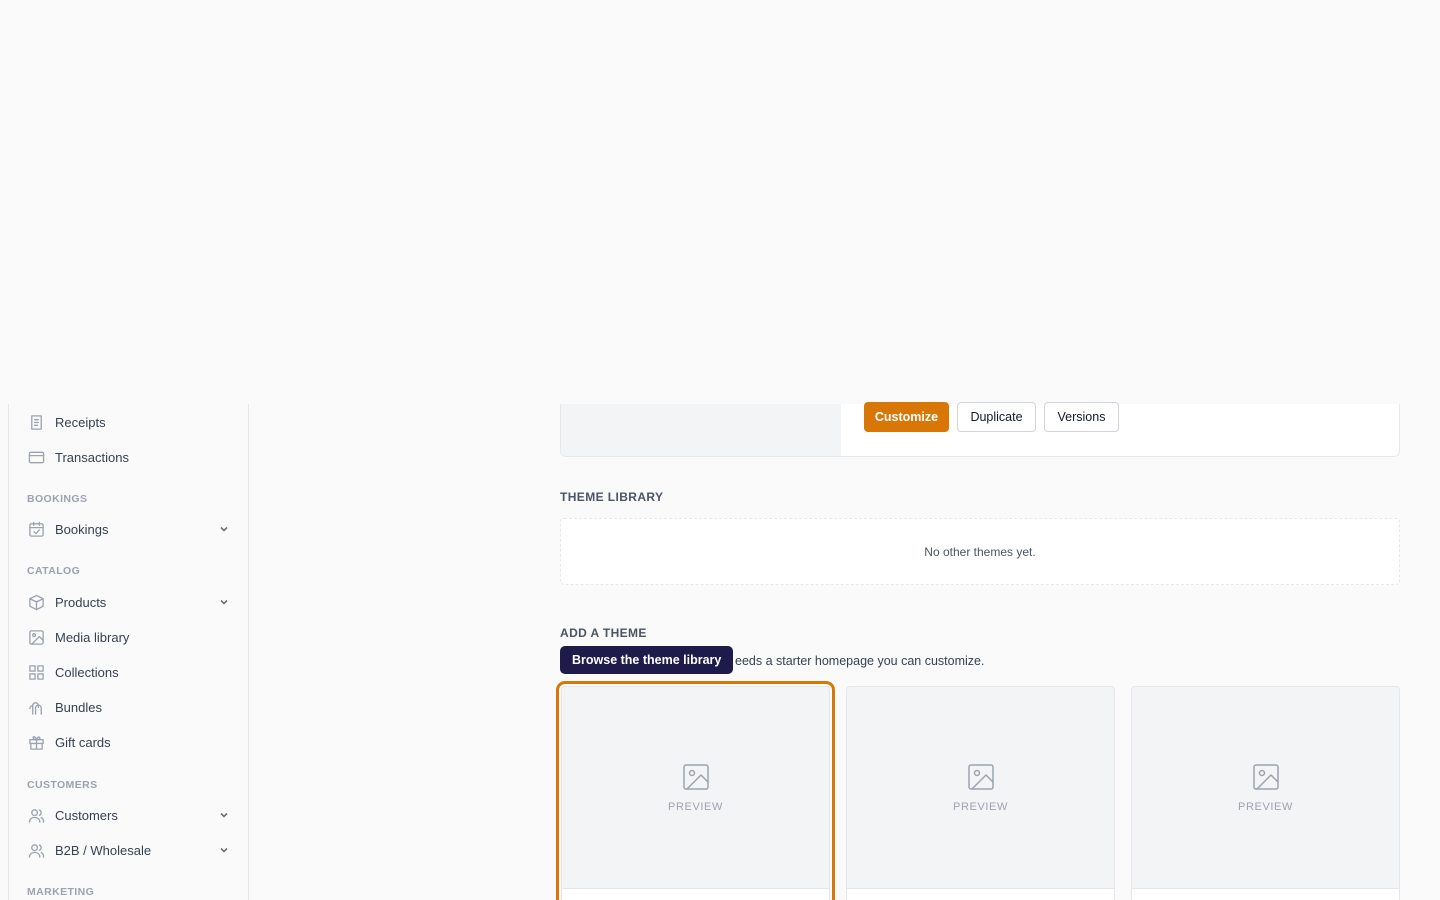 This screenshot has width=1440, height=900. I want to click on grid-icon, so click(36, 672).